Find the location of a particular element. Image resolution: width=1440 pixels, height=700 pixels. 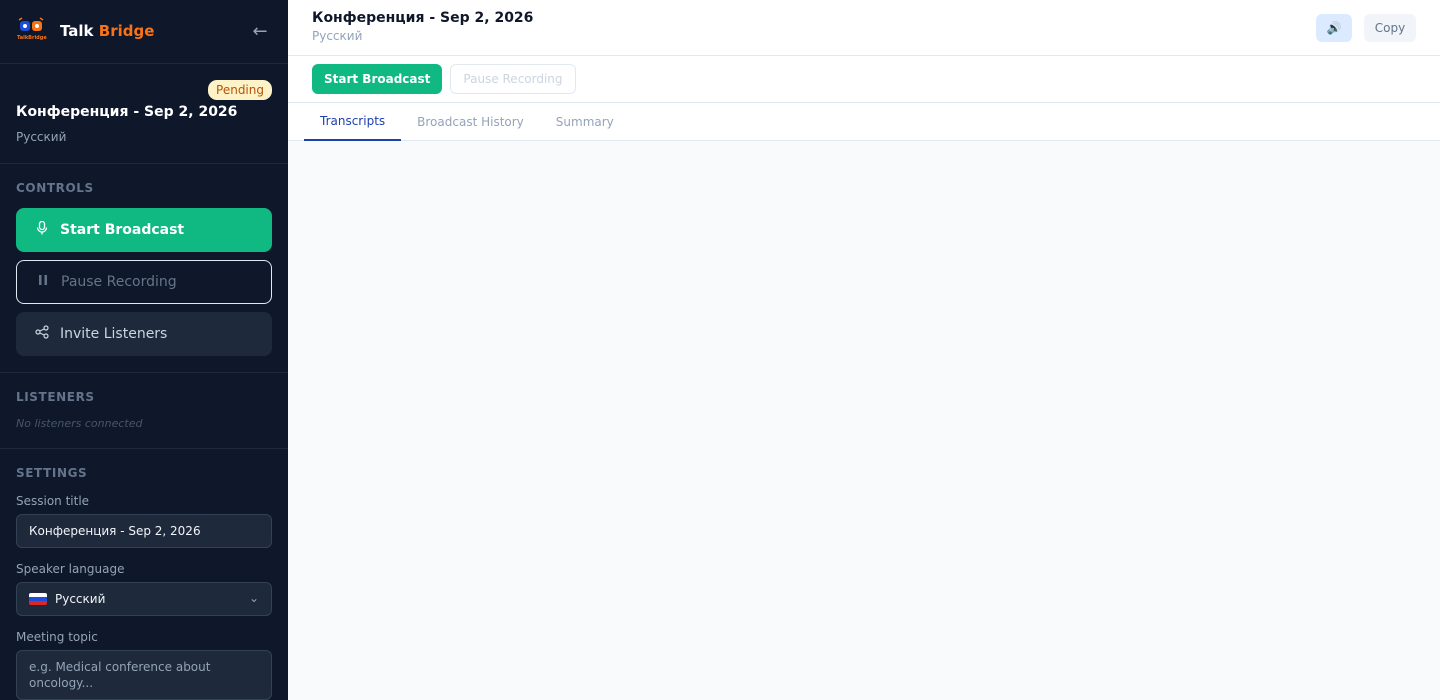

tab-transcripts: Transcripts is located at coordinates (353, 122).